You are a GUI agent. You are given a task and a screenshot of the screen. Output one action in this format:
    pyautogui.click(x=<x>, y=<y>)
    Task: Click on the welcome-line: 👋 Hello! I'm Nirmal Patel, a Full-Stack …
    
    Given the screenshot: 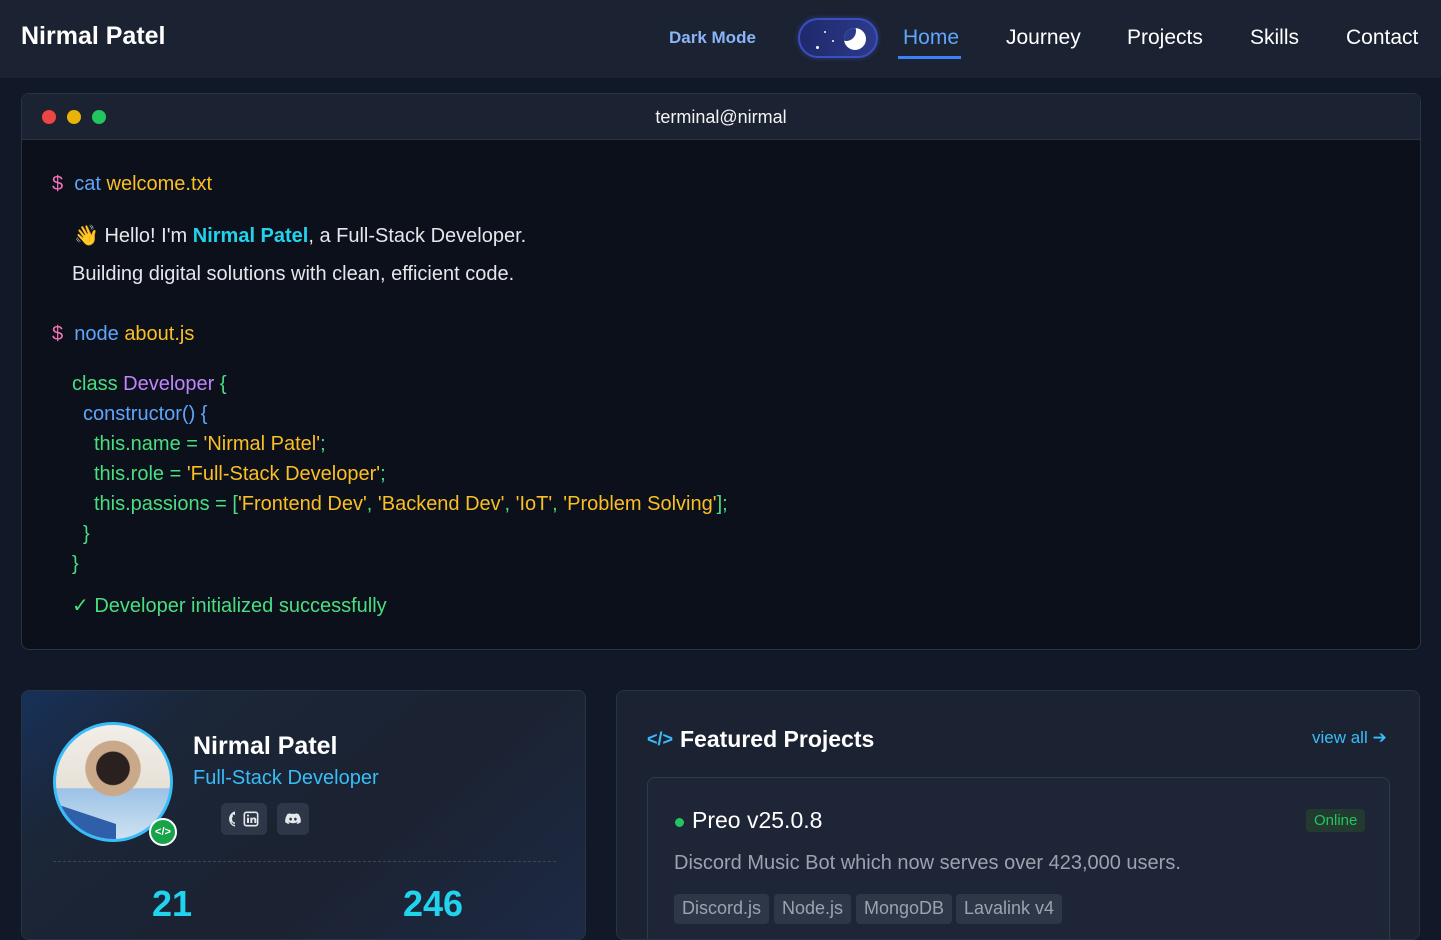 What is the action you would take?
    pyautogui.click(x=300, y=235)
    